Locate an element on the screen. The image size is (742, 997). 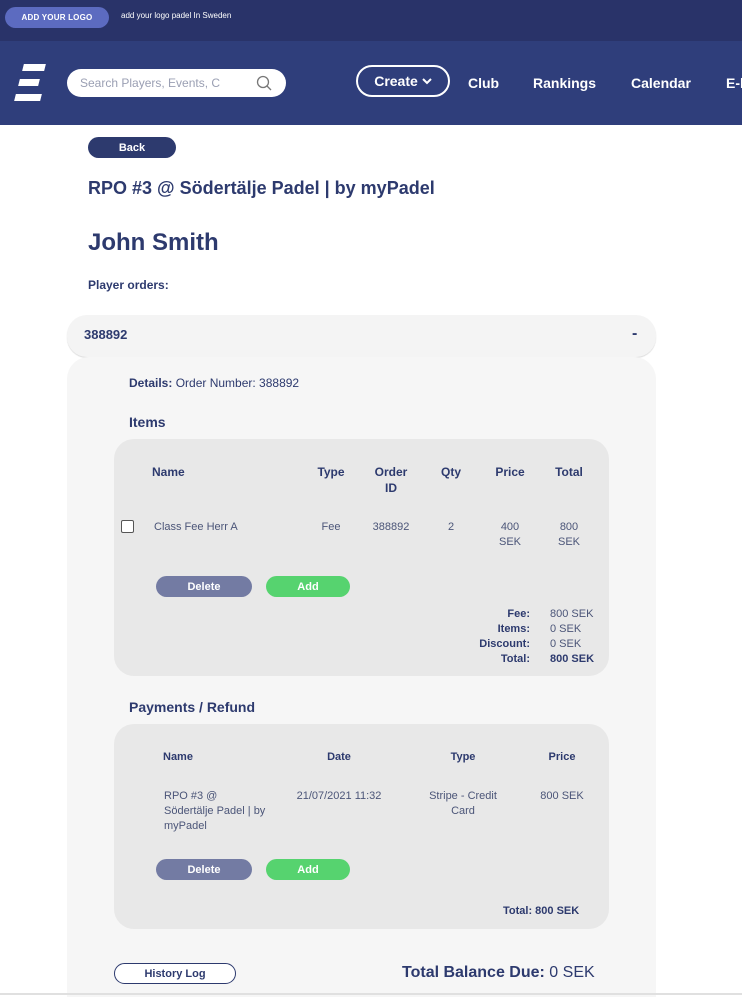
add-payment-button: Add is located at coordinates (308, 869).